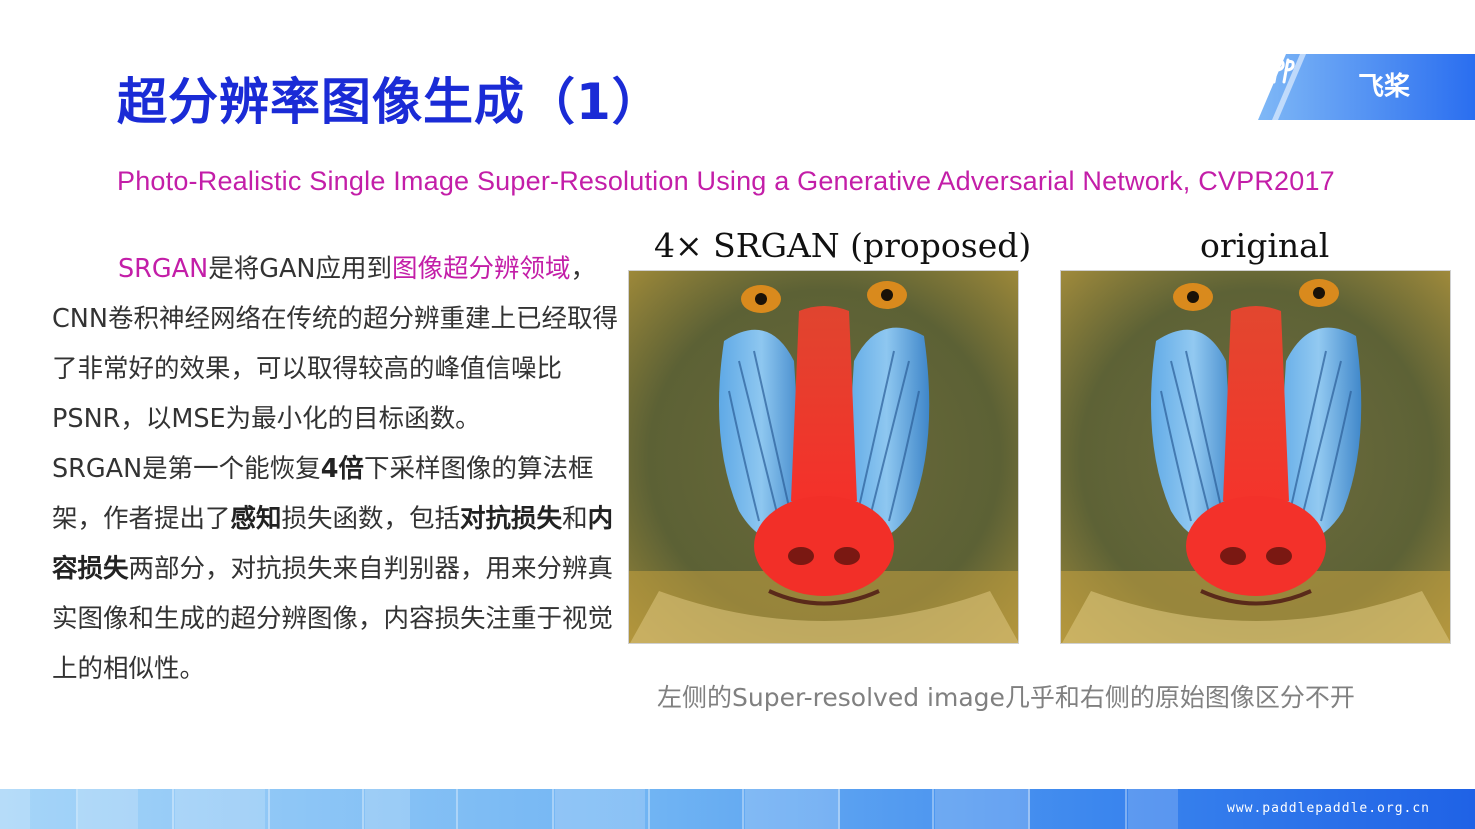 This screenshot has height=829, width=1475. I want to click on text-run: 损失函数，包括, so click(371, 519).